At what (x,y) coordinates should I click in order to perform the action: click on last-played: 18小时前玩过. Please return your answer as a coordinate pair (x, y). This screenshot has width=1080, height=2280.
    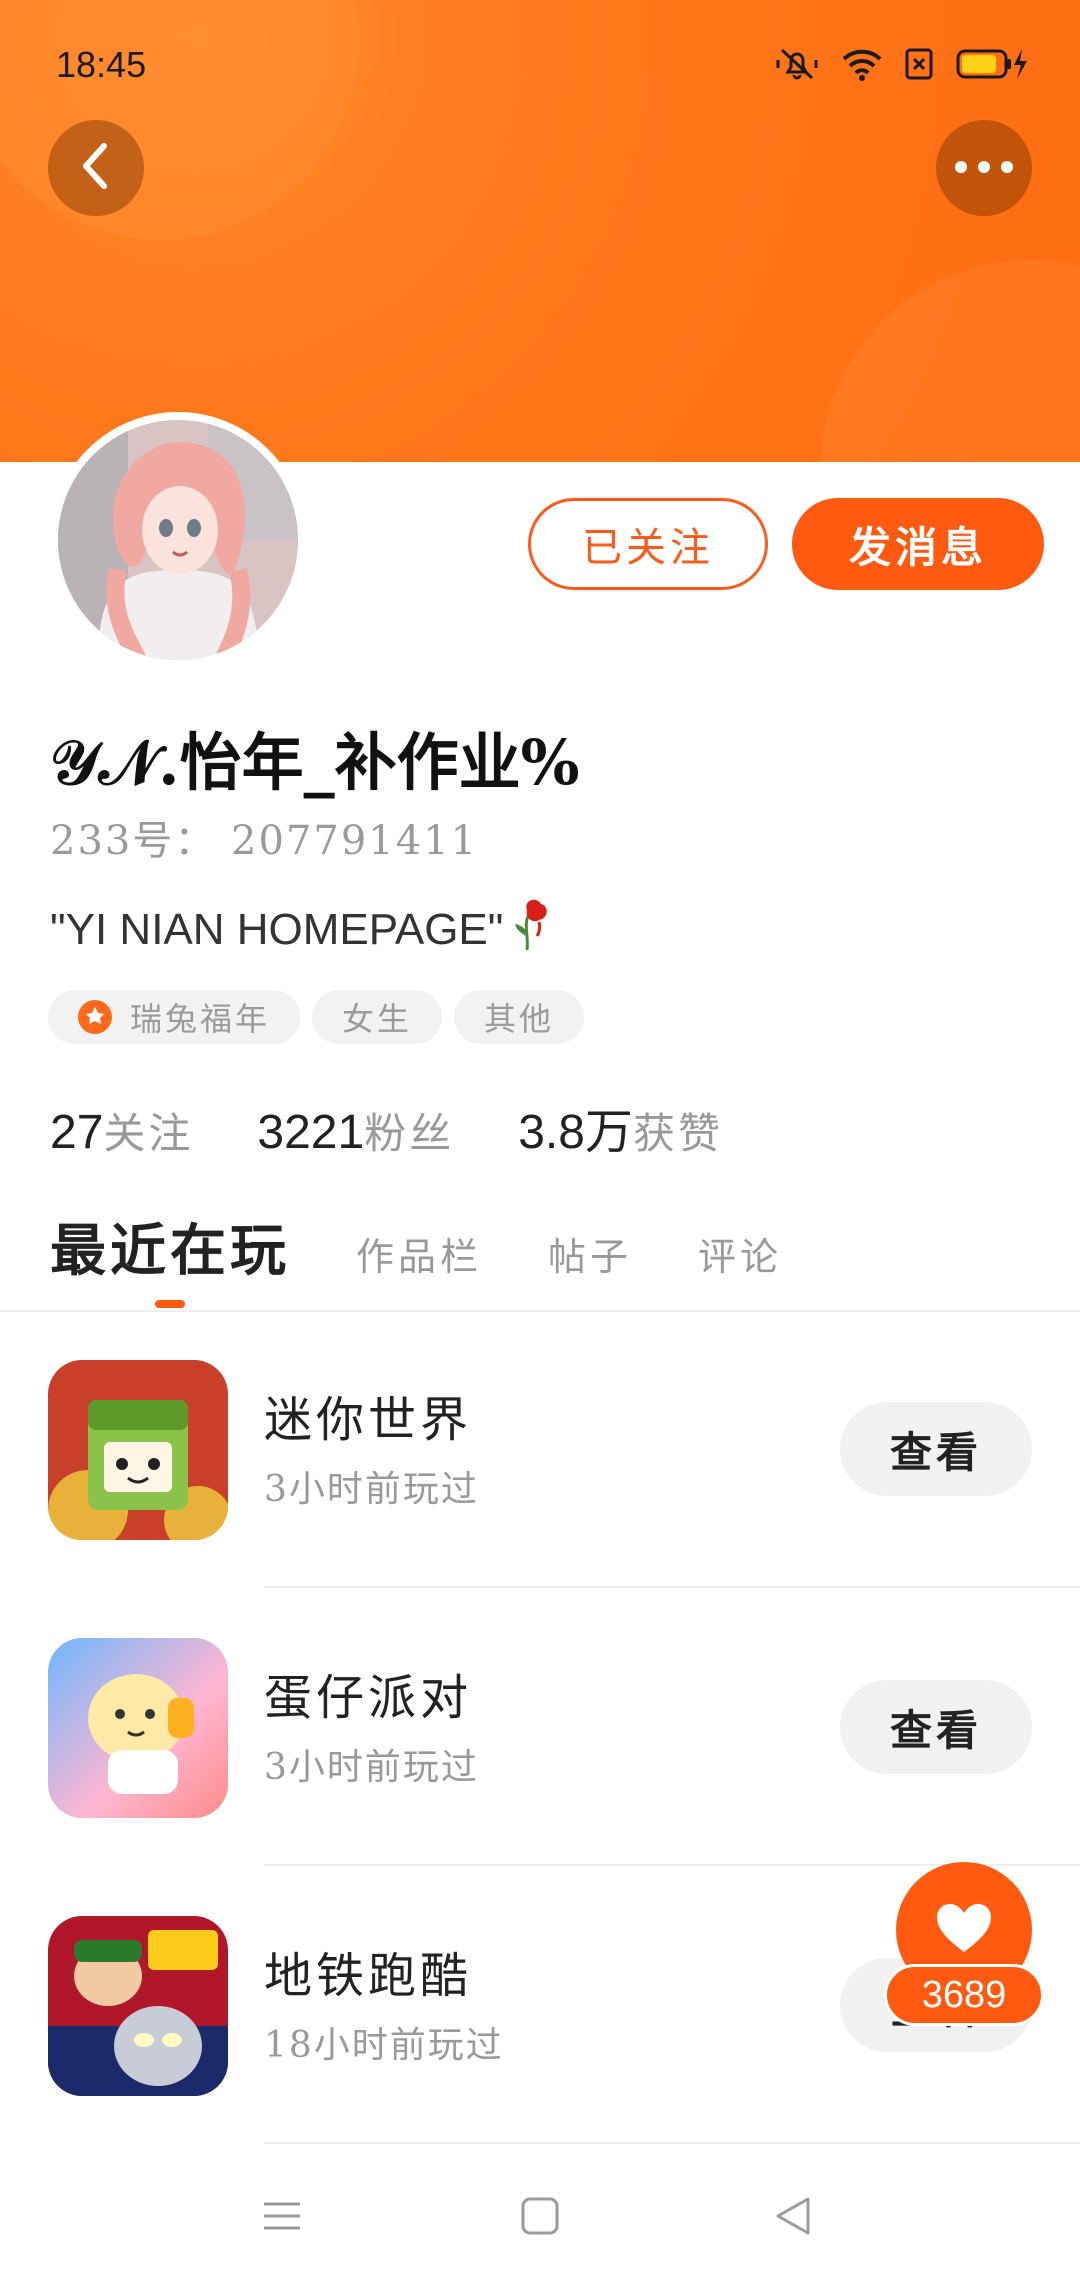
    Looking at the image, I should click on (384, 2045).